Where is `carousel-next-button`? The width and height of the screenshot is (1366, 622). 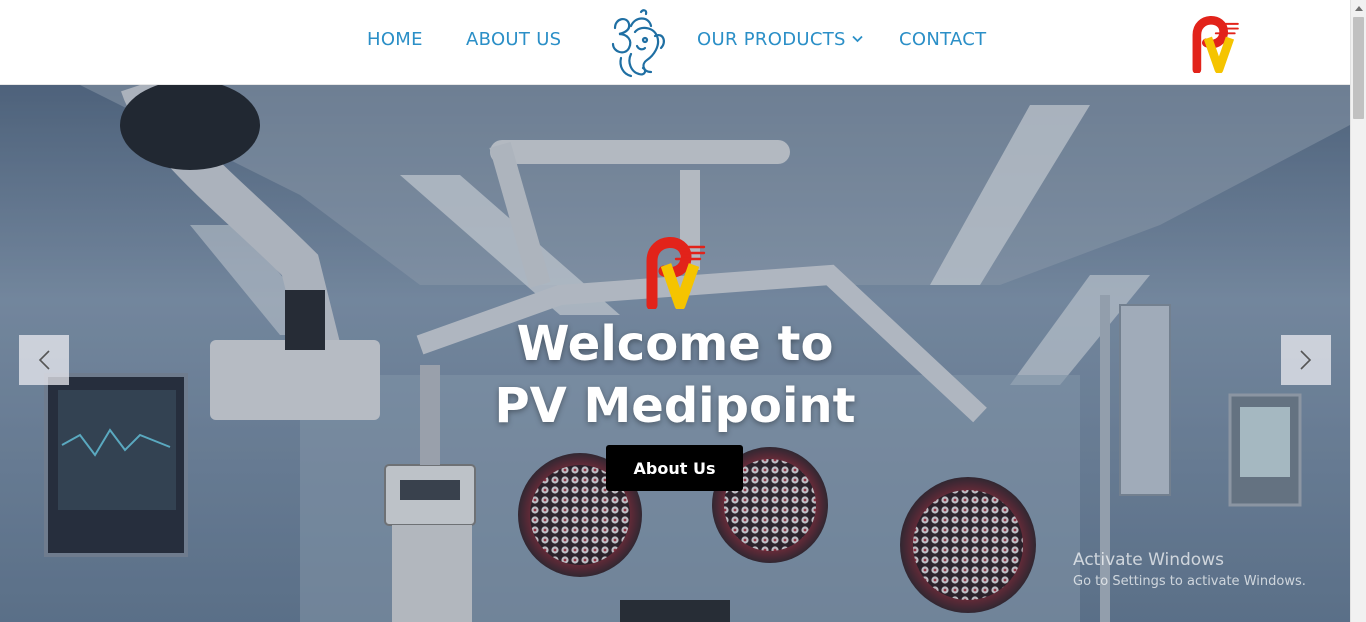 carousel-next-button is located at coordinates (1306, 360).